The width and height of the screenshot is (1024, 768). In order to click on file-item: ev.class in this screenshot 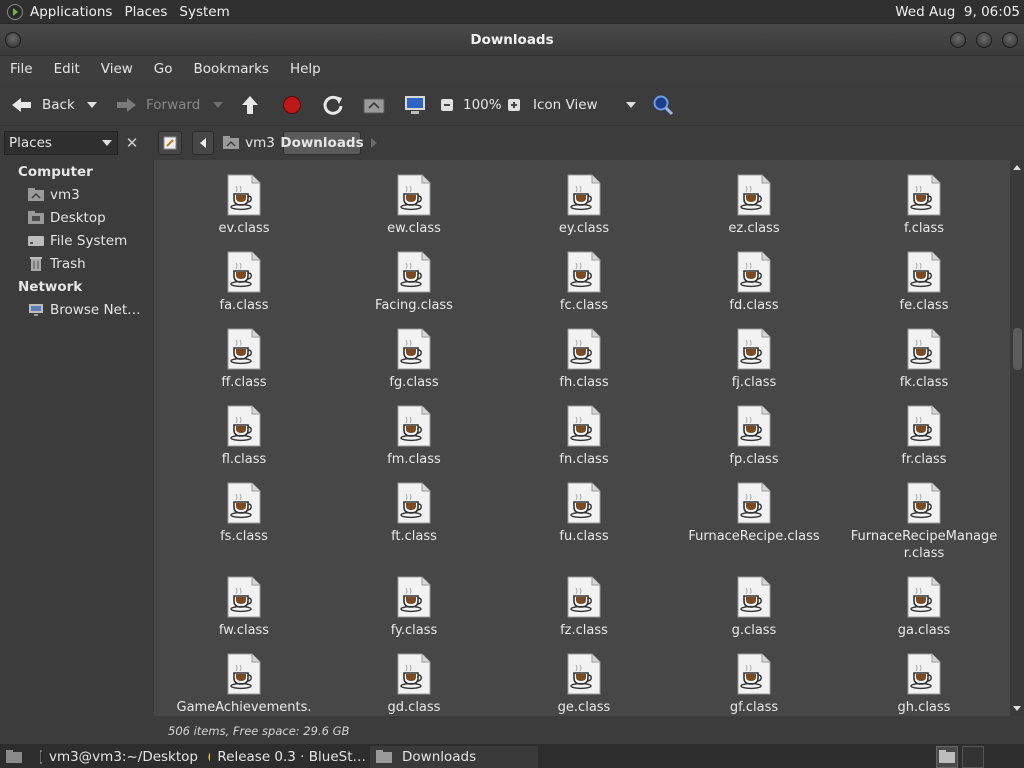, I will do `click(244, 205)`.